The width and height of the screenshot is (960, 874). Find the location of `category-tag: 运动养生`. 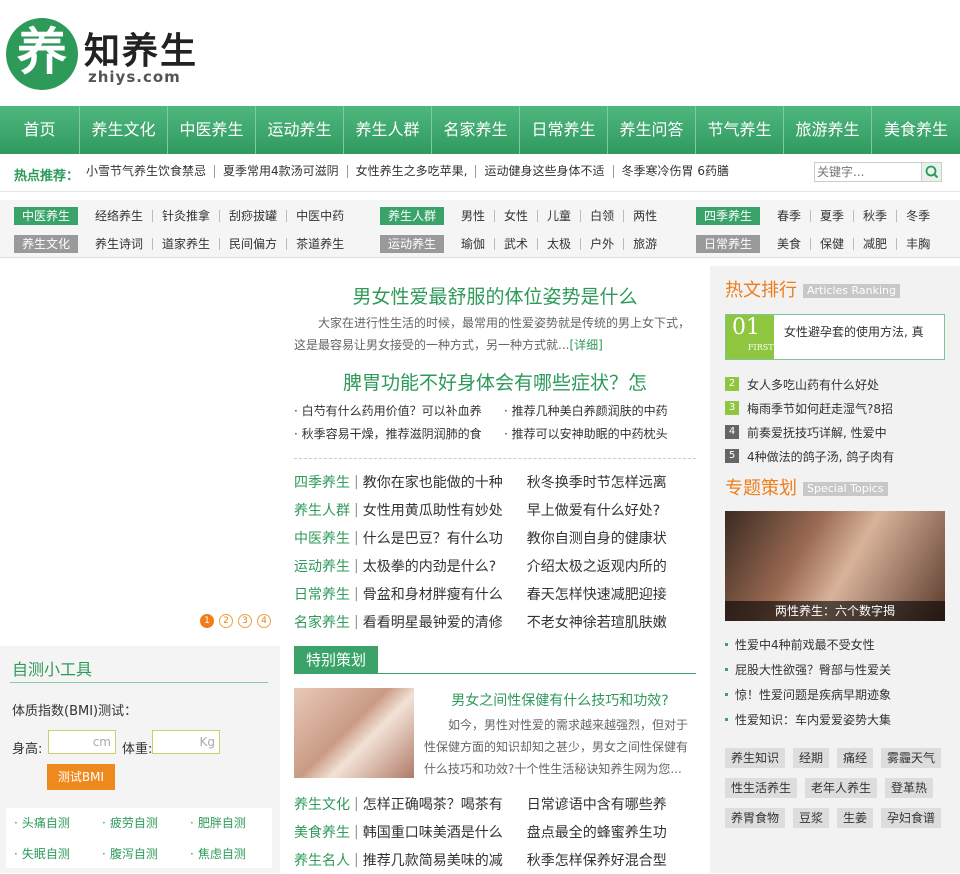

category-tag: 运动养生 is located at coordinates (412, 244).